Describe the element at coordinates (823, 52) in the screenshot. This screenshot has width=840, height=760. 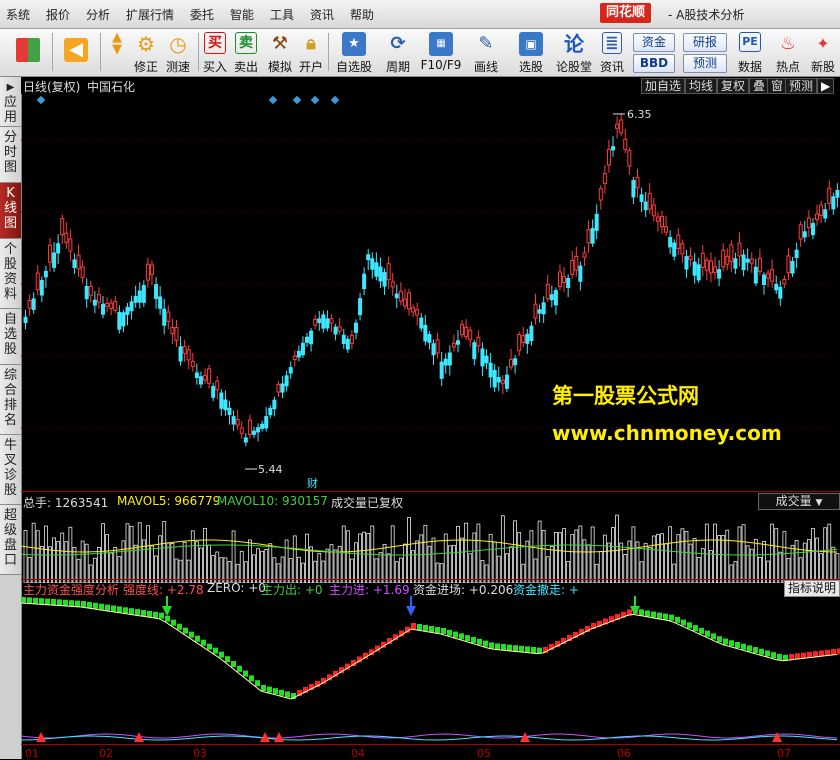
I see `new-stock-button: ✦ 新股` at that location.